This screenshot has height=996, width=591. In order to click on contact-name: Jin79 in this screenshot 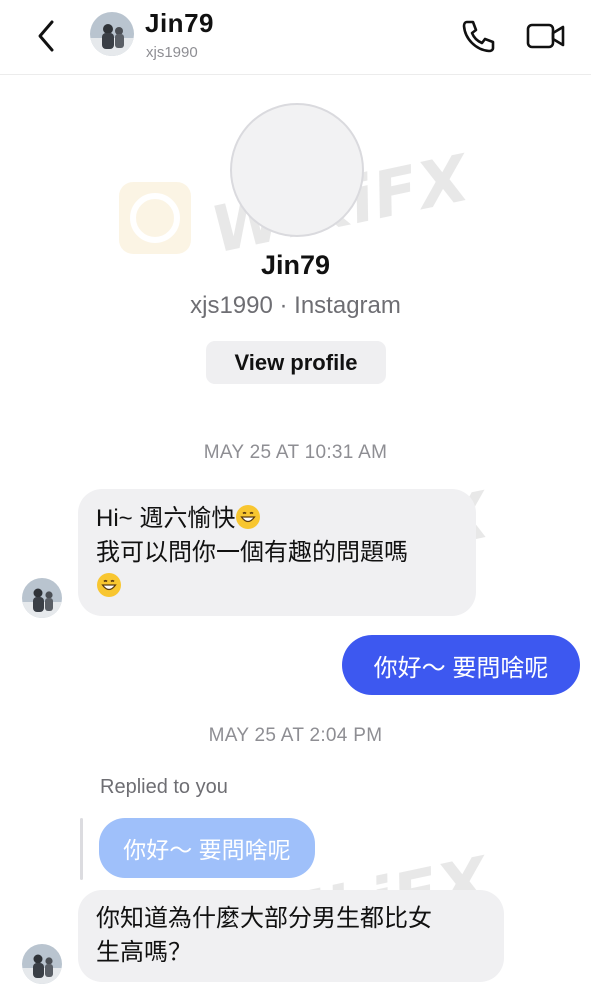, I will do `click(179, 23)`.